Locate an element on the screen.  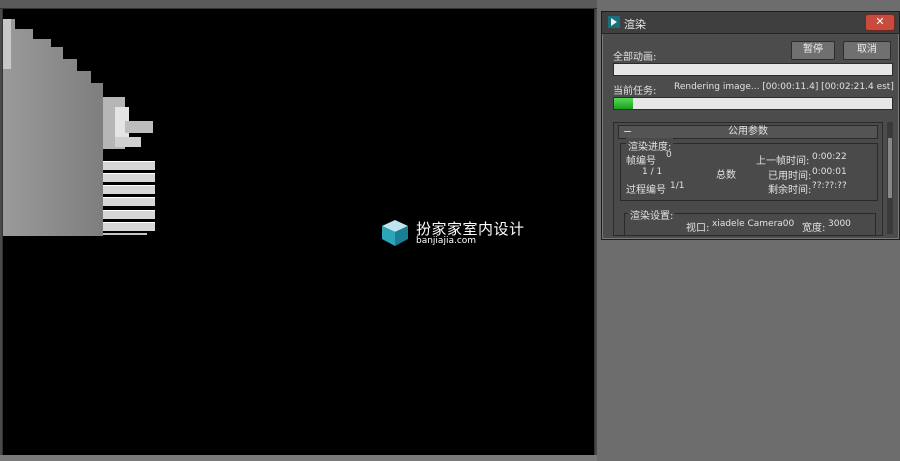
last-frame-time-value: 0:00:22 is located at coordinates (829, 157).